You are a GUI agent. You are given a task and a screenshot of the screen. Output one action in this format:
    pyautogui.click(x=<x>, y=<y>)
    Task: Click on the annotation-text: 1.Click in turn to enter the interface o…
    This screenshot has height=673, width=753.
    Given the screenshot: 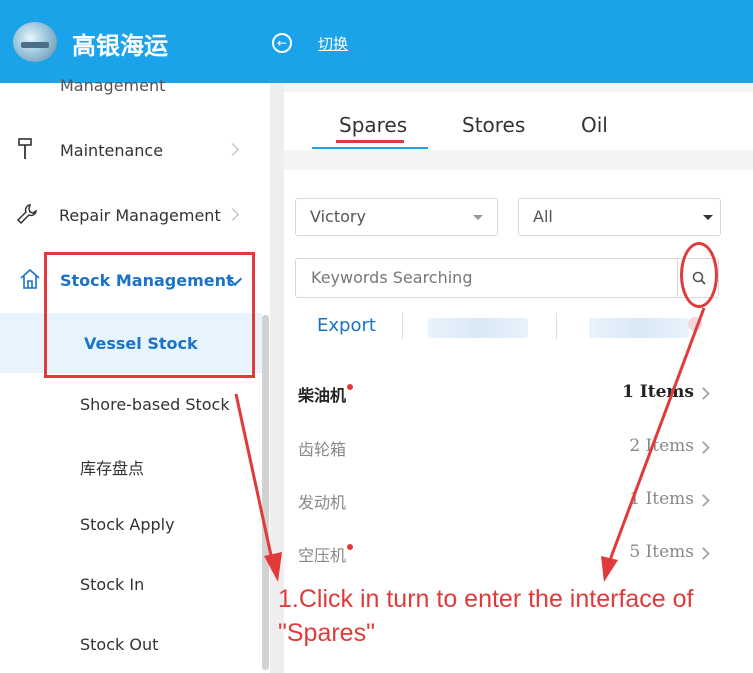 What is the action you would take?
    pyautogui.click(x=486, y=616)
    